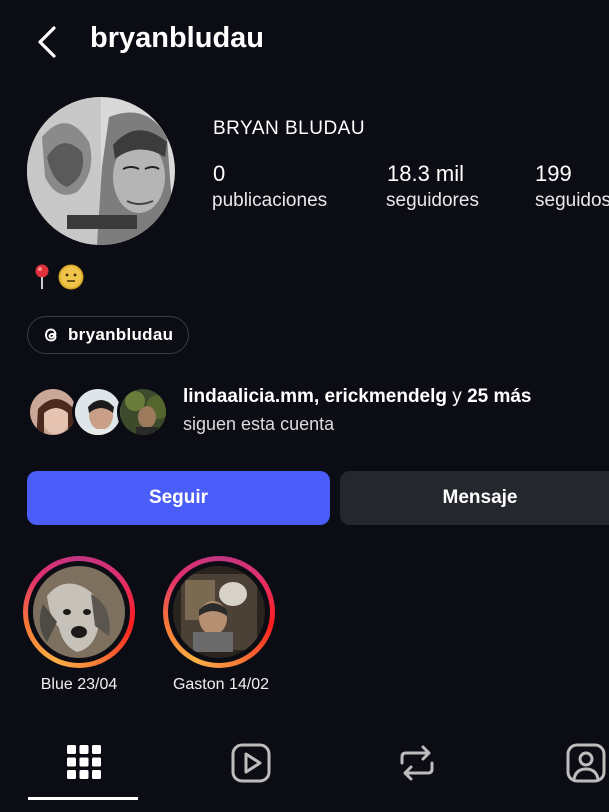 The height and width of the screenshot is (812, 609). Describe the element at coordinates (219, 173) in the screenshot. I see `posts-count: 0` at that location.